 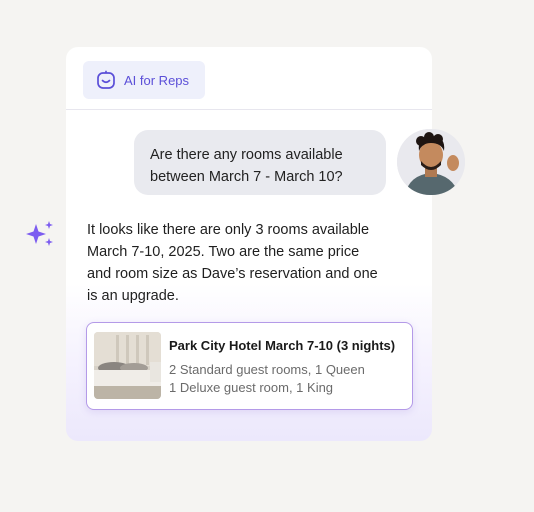 What do you see at coordinates (246, 155) in the screenshot?
I see `user-message-line: Are there any rooms available` at bounding box center [246, 155].